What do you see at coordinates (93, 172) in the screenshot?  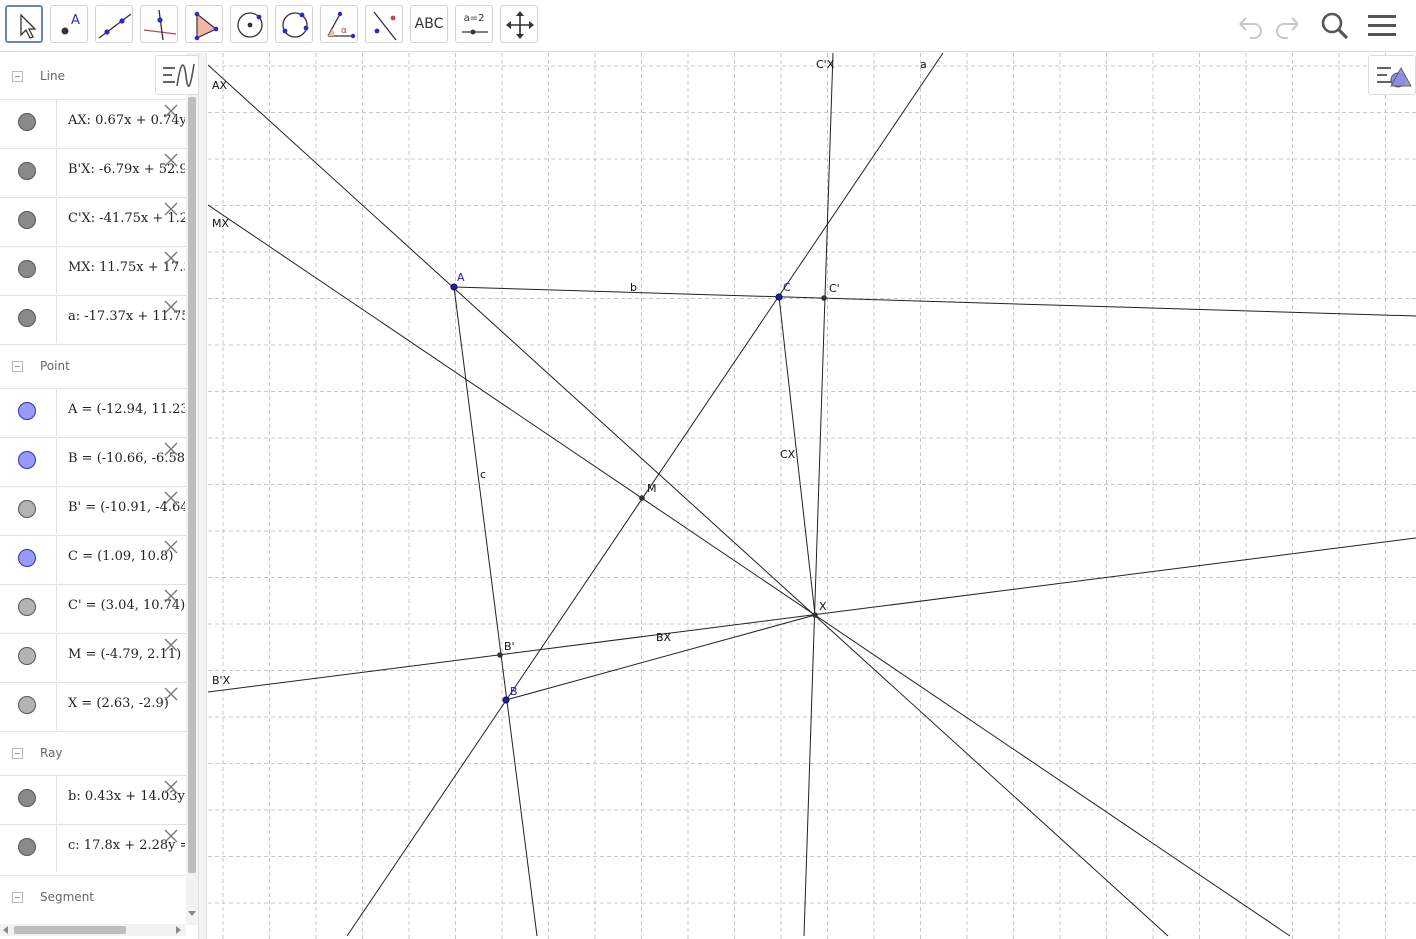 I see `algebra-item-BpX: B'X: -6.79x + 52.97y =` at bounding box center [93, 172].